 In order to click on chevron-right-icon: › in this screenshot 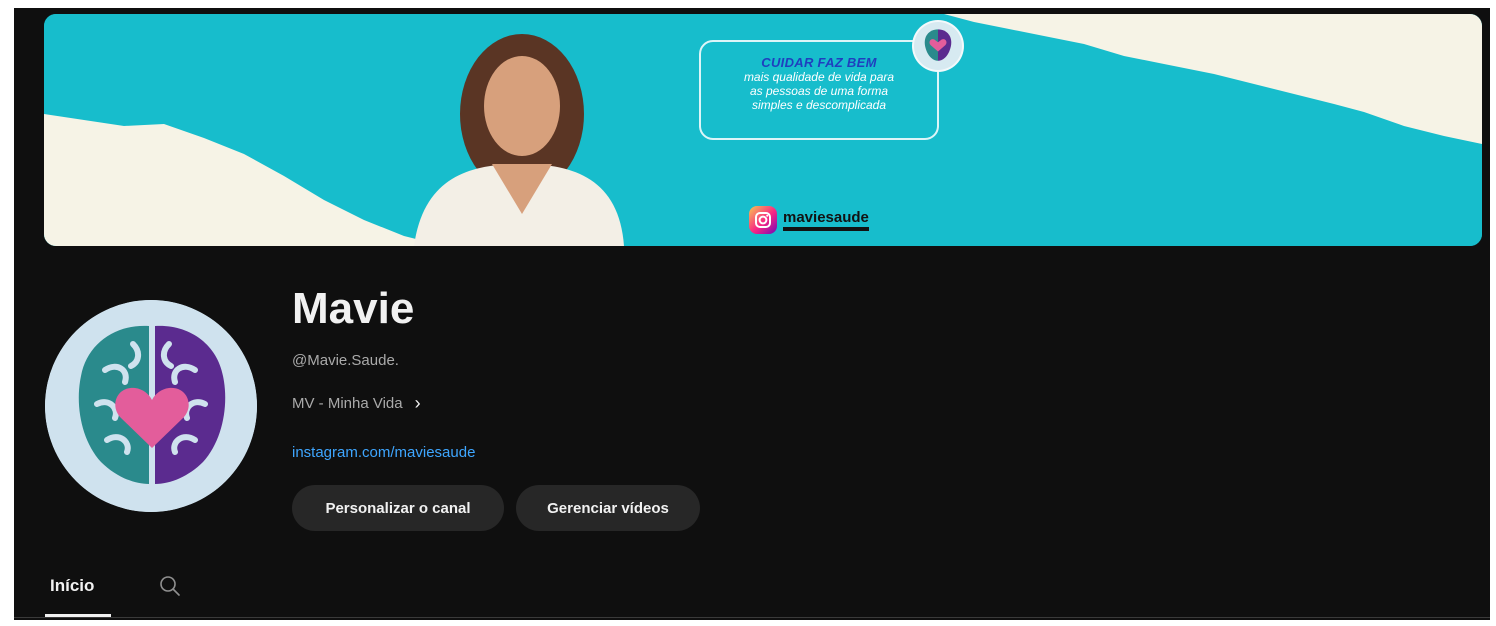, I will do `click(417, 403)`.